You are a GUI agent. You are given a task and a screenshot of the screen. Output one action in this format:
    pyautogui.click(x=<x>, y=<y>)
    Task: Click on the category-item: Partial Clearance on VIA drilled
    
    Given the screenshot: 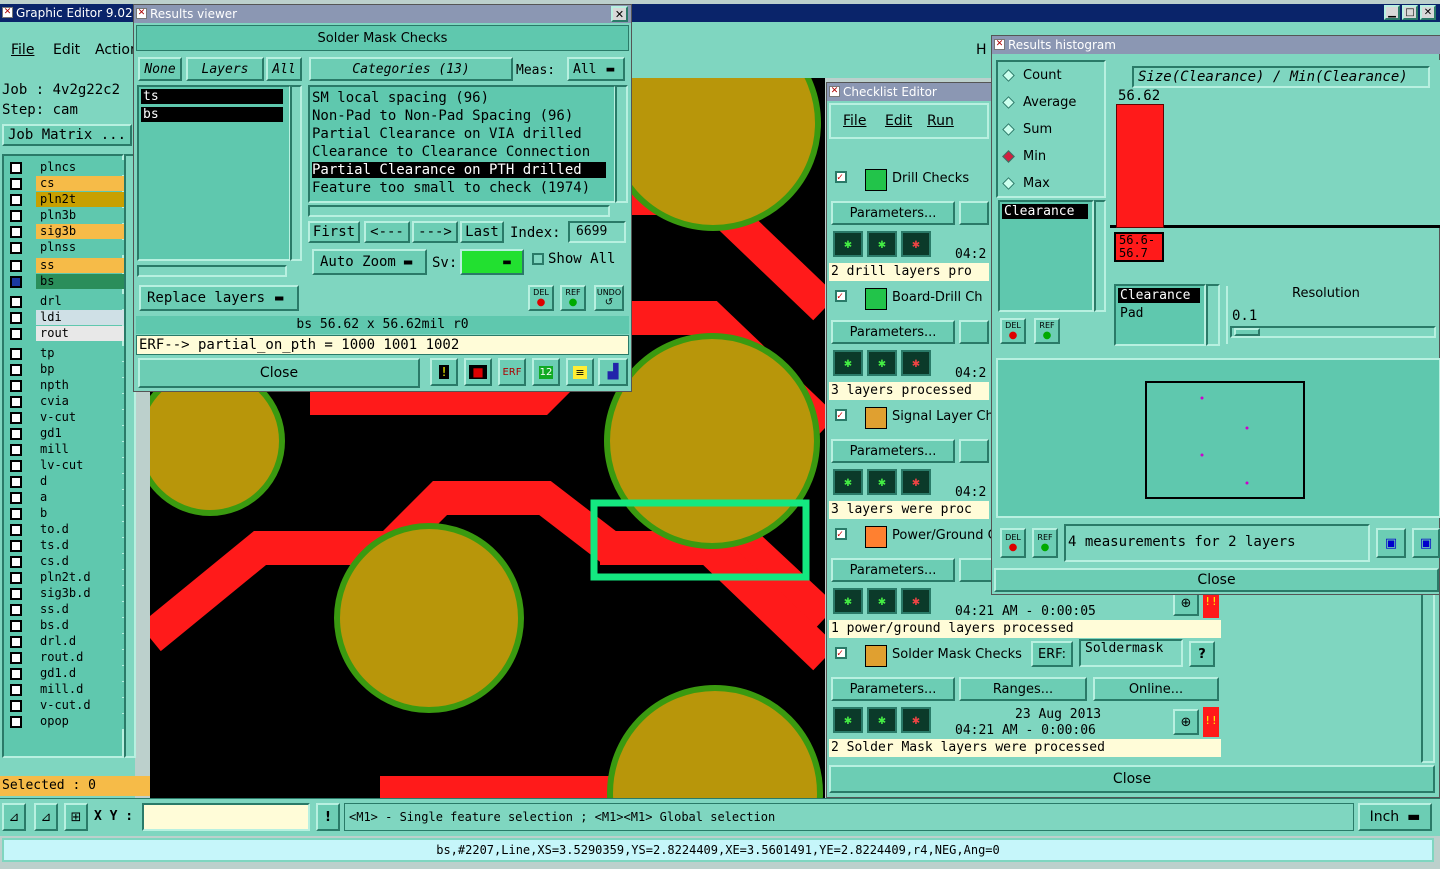 What is the action you would take?
    pyautogui.click(x=447, y=134)
    